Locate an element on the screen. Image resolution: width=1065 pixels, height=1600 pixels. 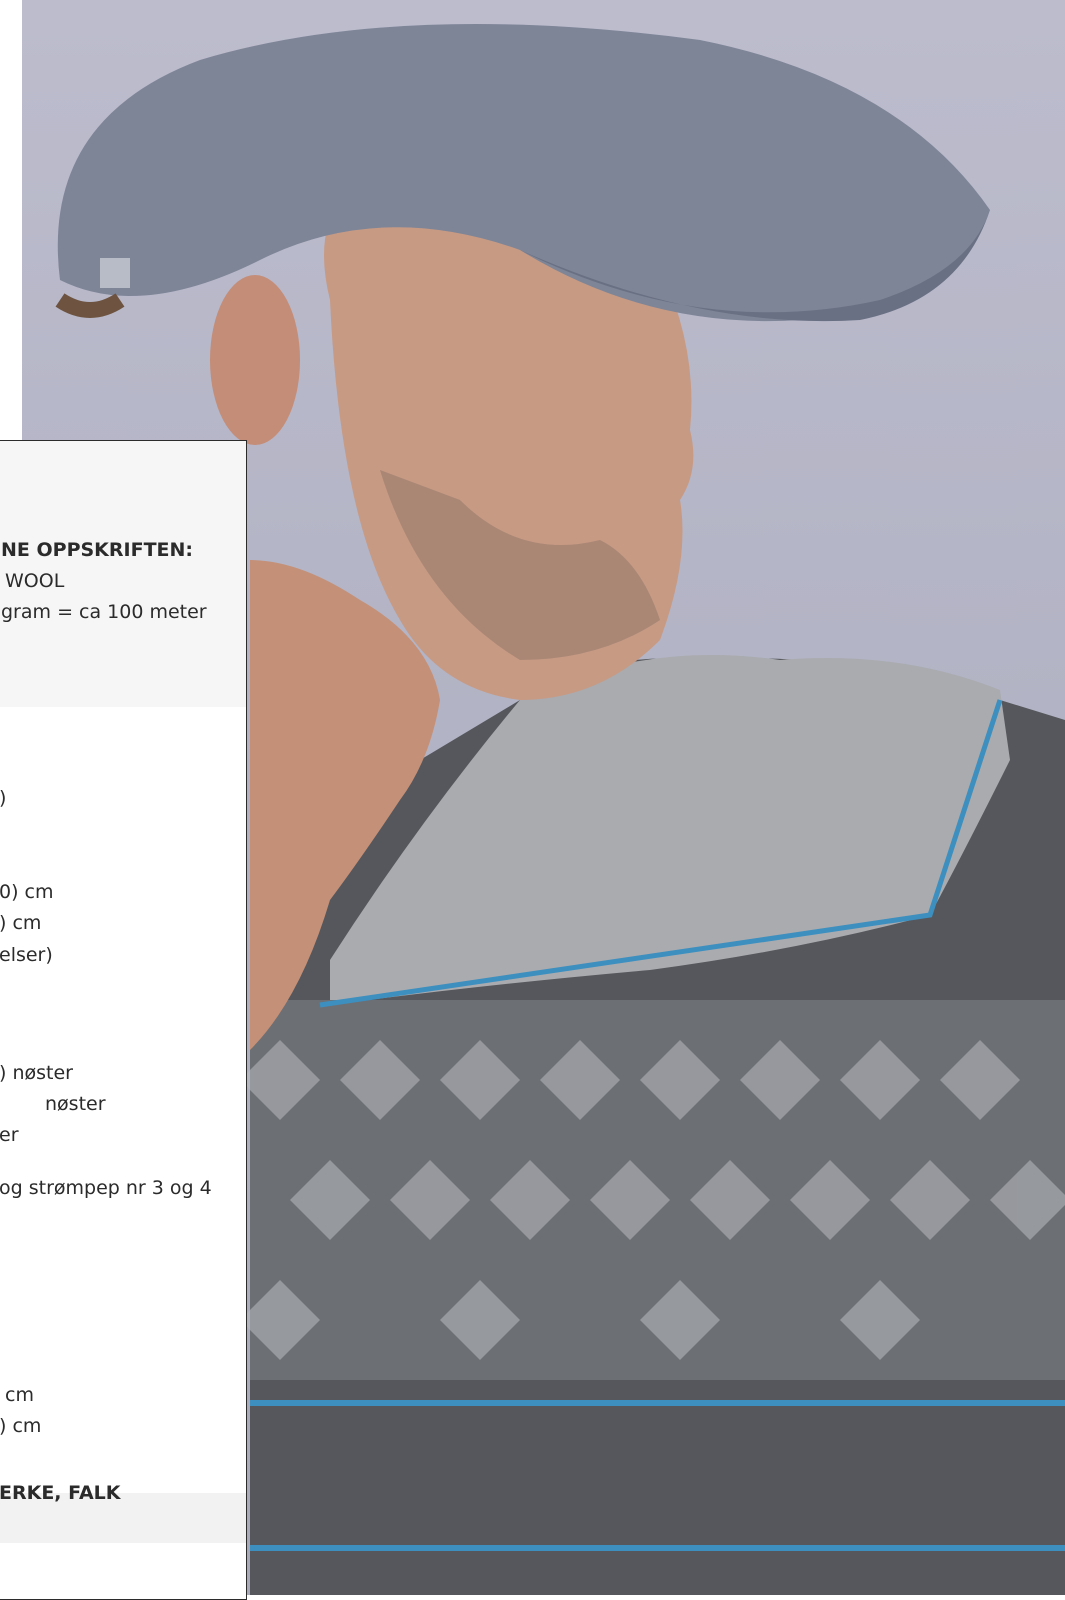
gauge-line-2: ) cm is located at coordinates (21, 1426).